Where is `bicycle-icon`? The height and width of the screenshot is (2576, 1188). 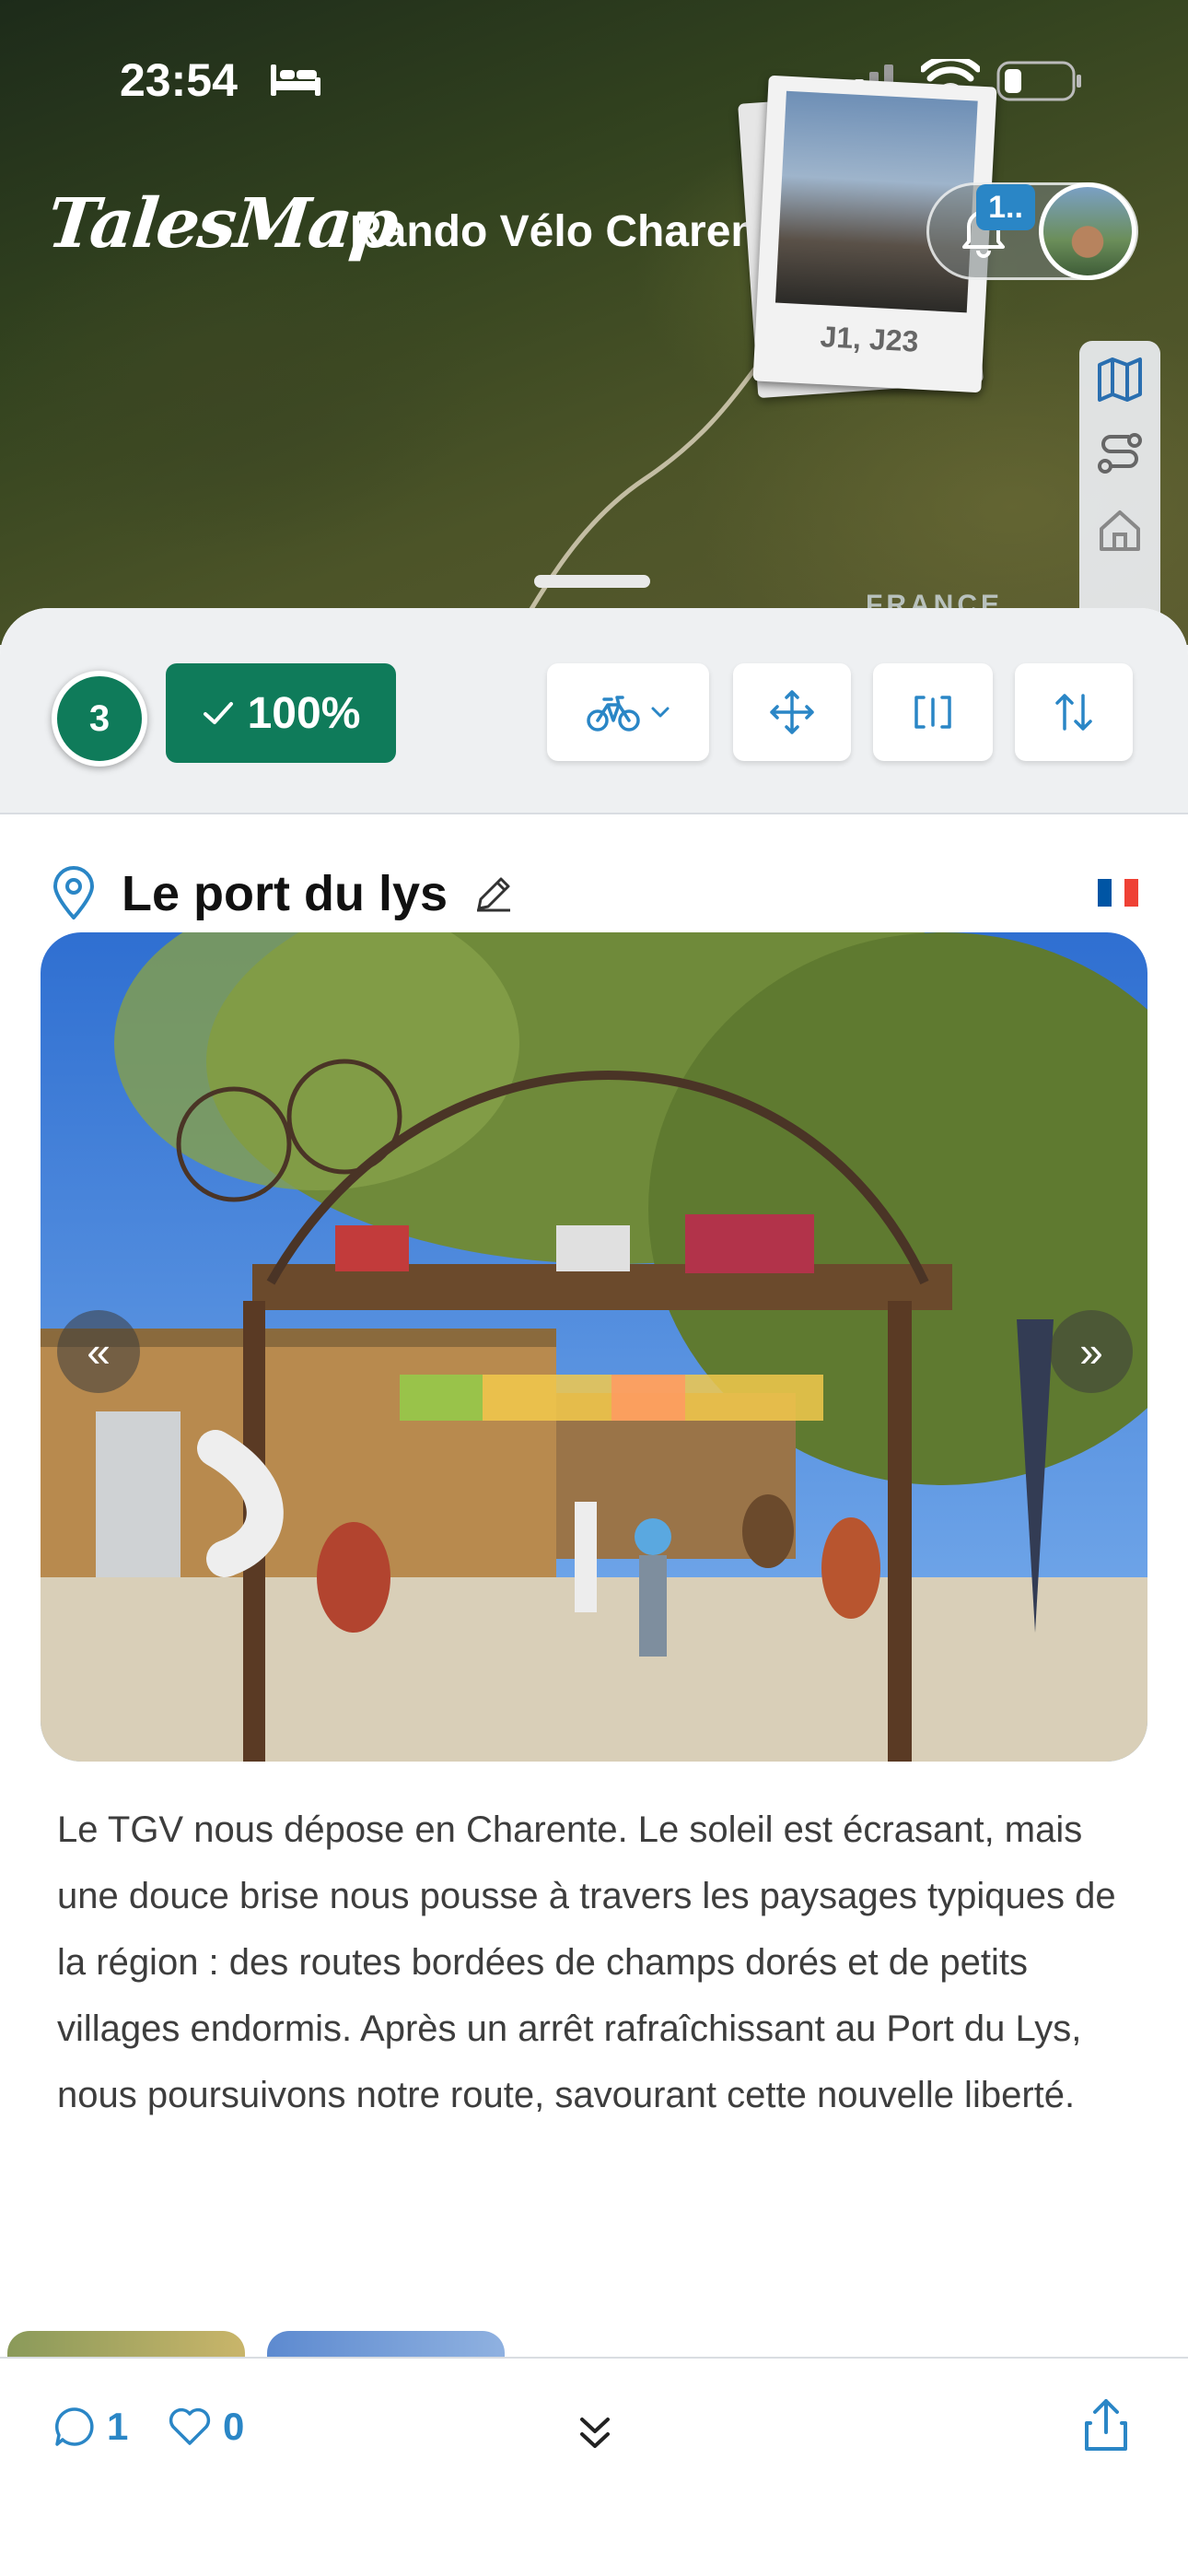 bicycle-icon is located at coordinates (613, 714).